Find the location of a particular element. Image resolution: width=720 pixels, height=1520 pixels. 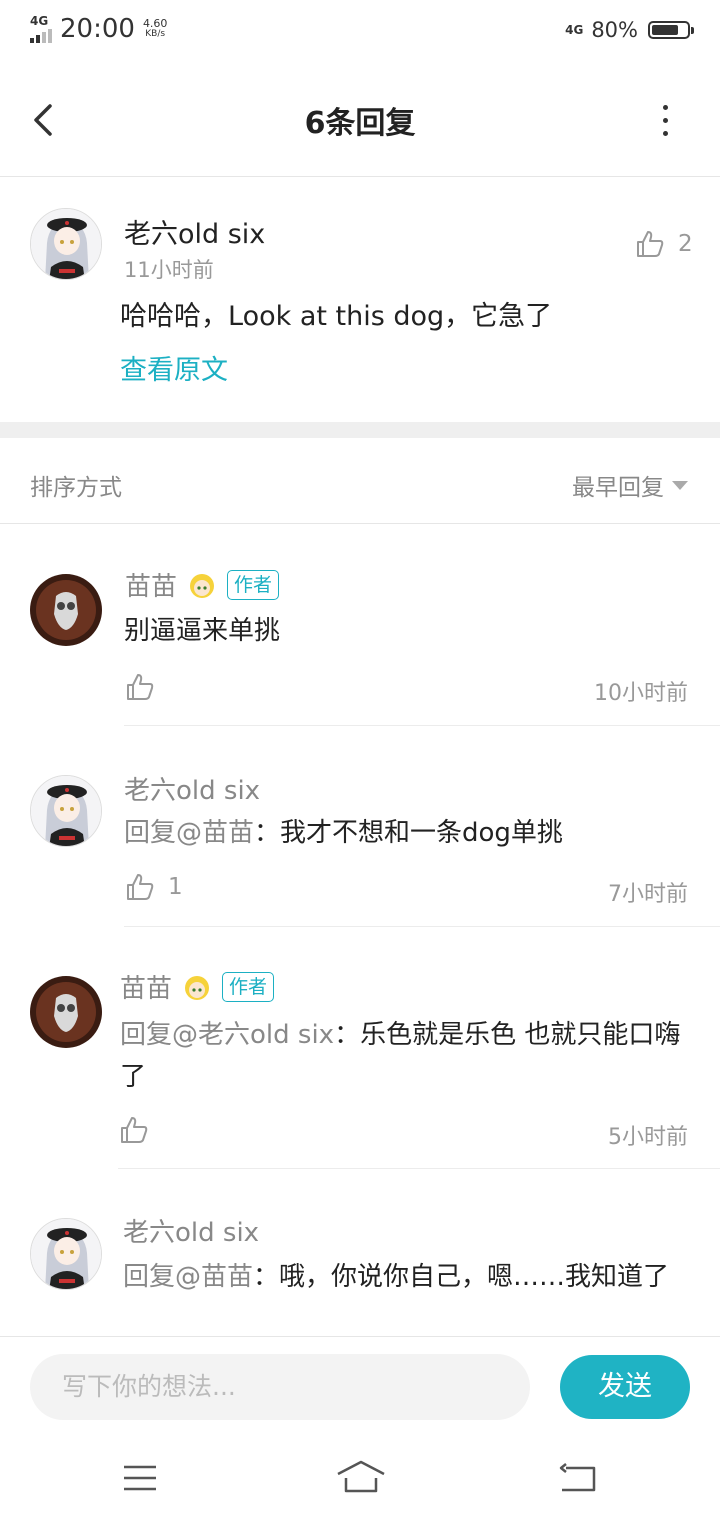

sort-label: 排序方式 is located at coordinates (76, 488).